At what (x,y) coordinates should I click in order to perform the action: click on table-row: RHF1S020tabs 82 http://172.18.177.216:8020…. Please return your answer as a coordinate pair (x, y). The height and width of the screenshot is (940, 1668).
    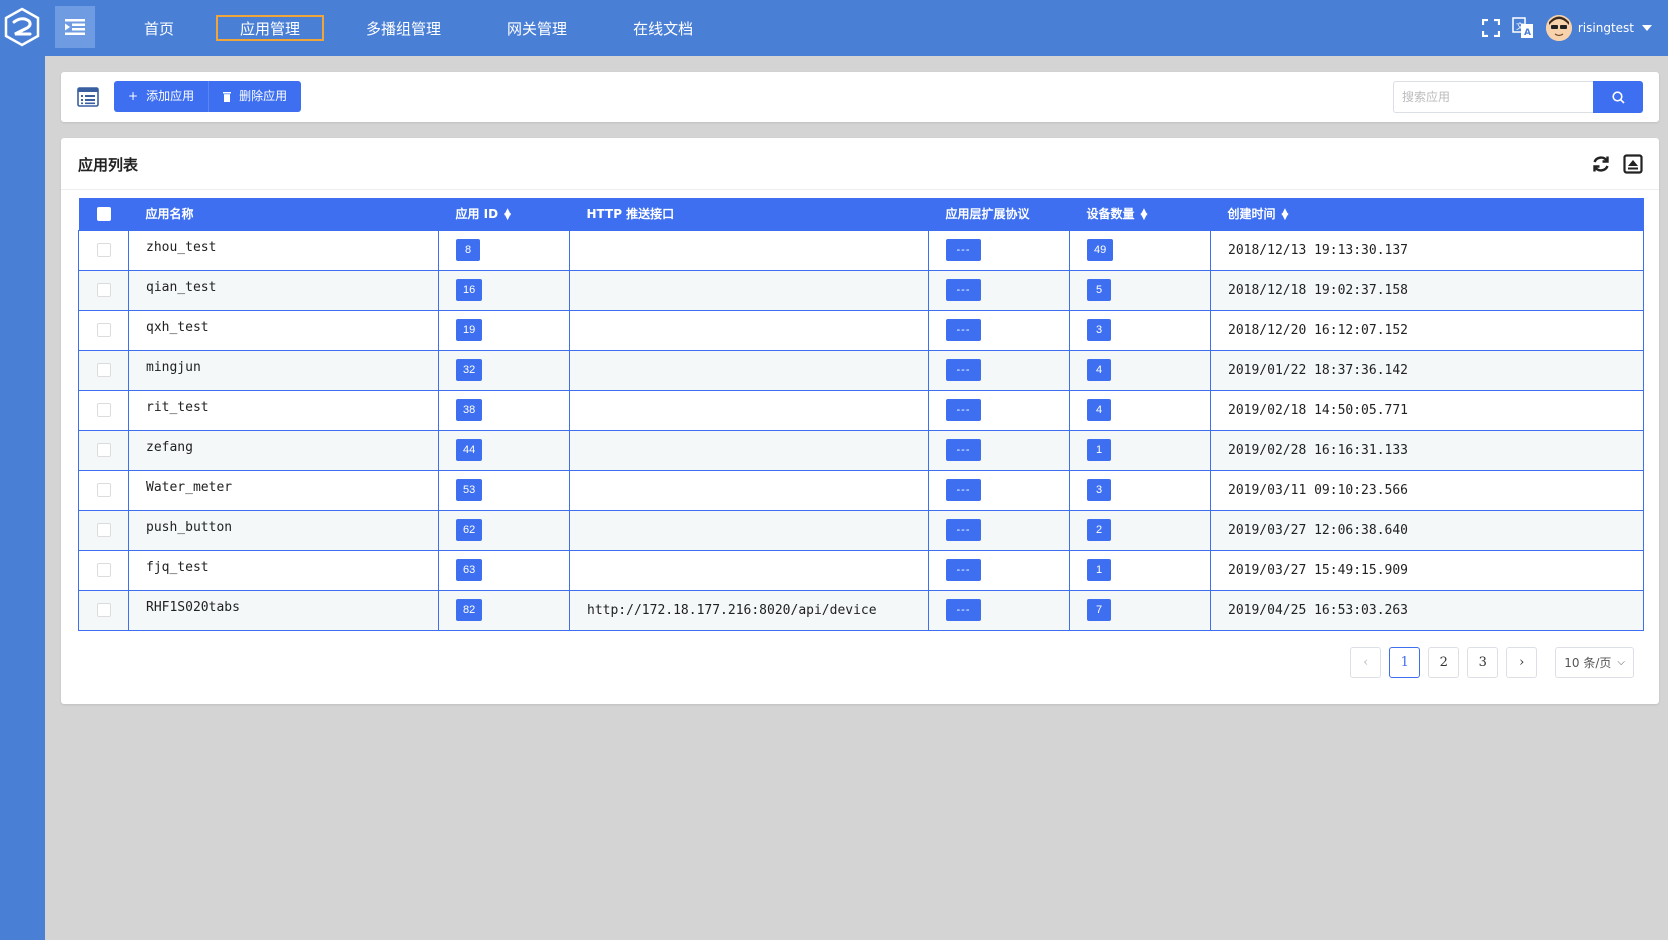
    Looking at the image, I should click on (861, 610).